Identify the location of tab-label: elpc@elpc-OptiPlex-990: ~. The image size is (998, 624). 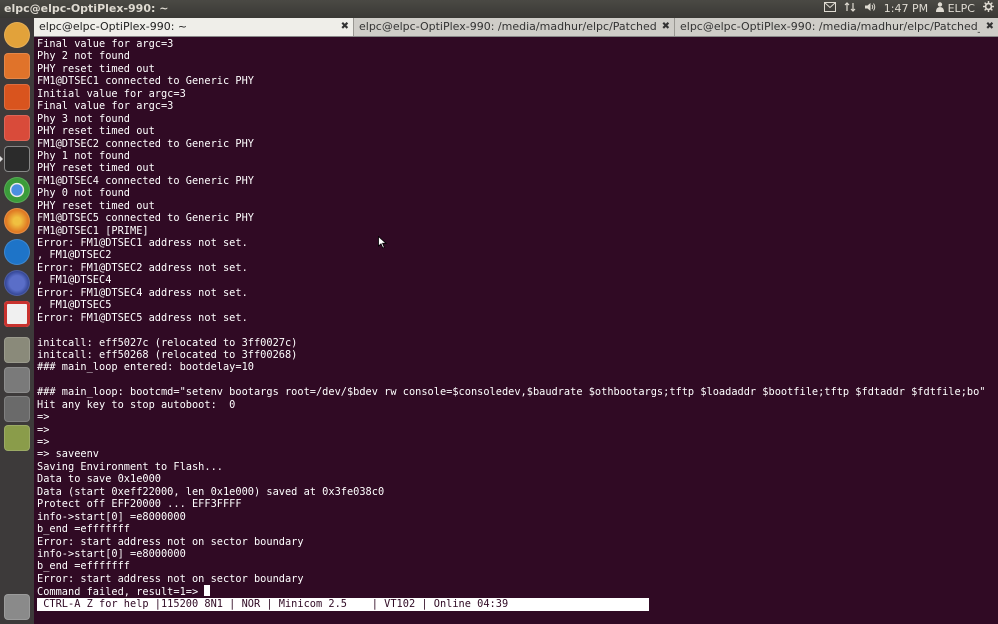
(113, 26).